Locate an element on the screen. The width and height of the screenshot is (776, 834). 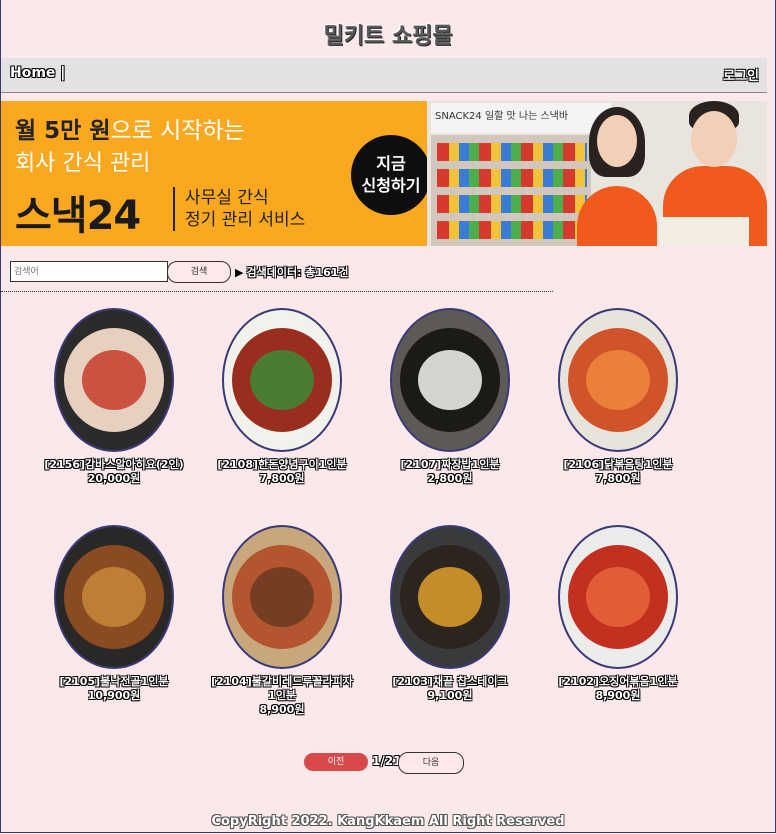
search-button: 검색 is located at coordinates (199, 272).